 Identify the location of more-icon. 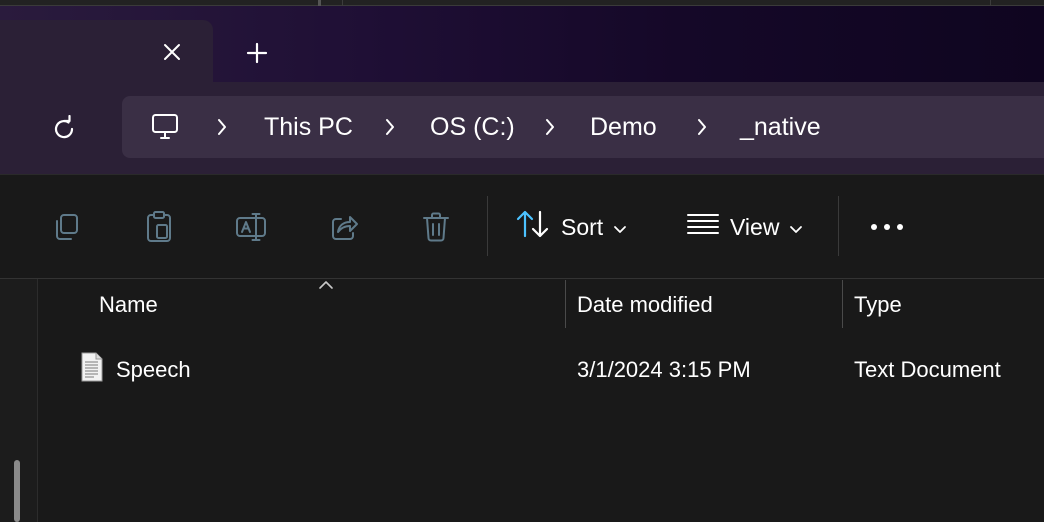
(887, 227).